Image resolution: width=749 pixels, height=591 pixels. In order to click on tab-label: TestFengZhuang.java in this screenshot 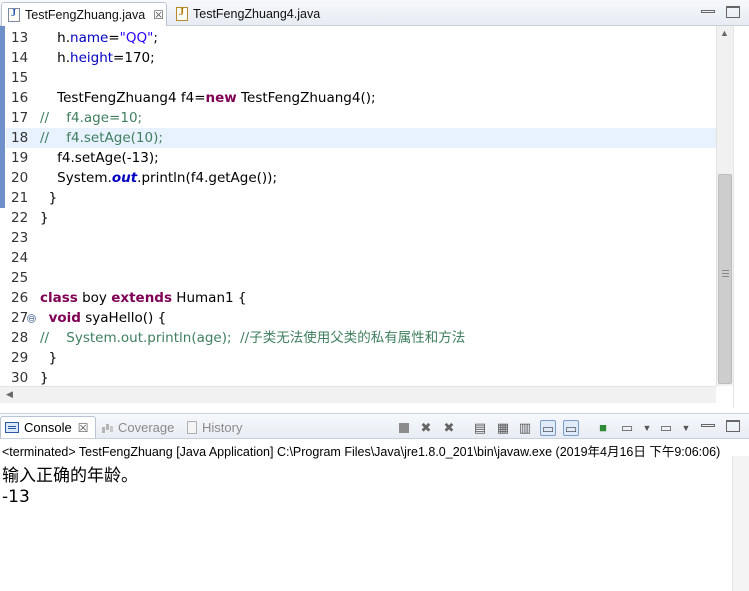, I will do `click(85, 14)`.